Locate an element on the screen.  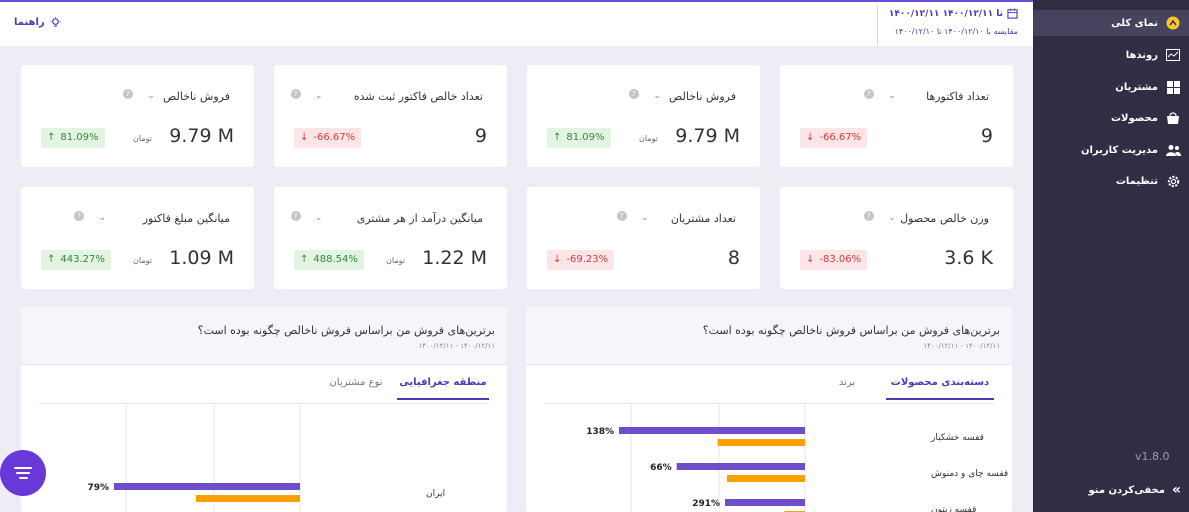
sidebar-item-trends: روندها is located at coordinates (1111, 55).